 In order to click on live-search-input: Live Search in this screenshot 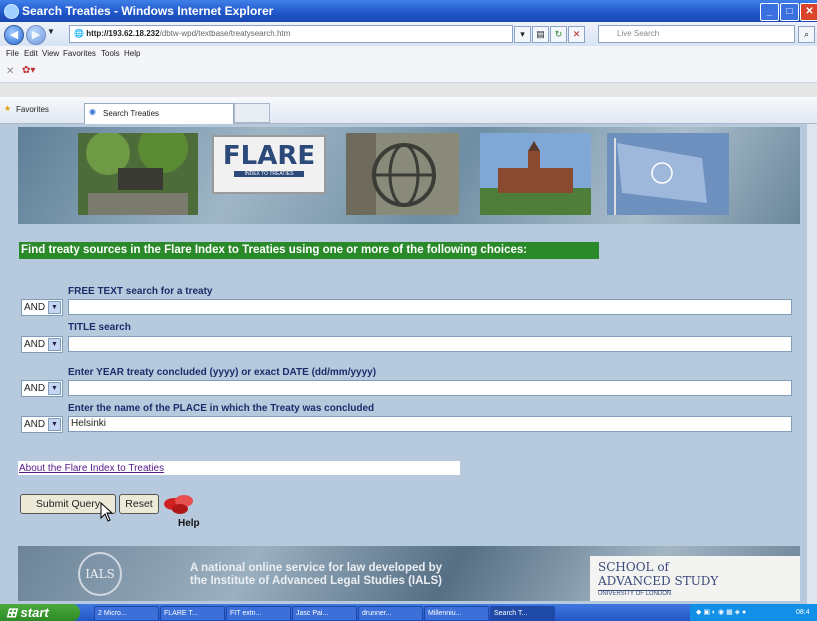, I will do `click(696, 34)`.